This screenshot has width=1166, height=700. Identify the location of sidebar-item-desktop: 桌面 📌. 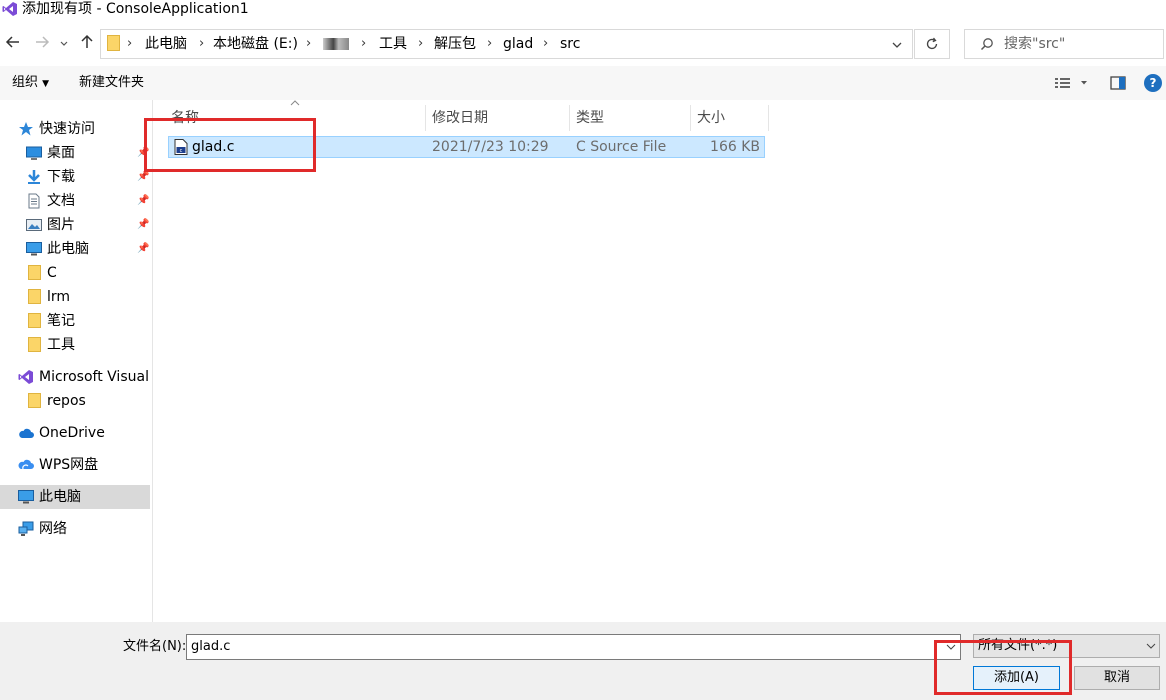
(75, 153).